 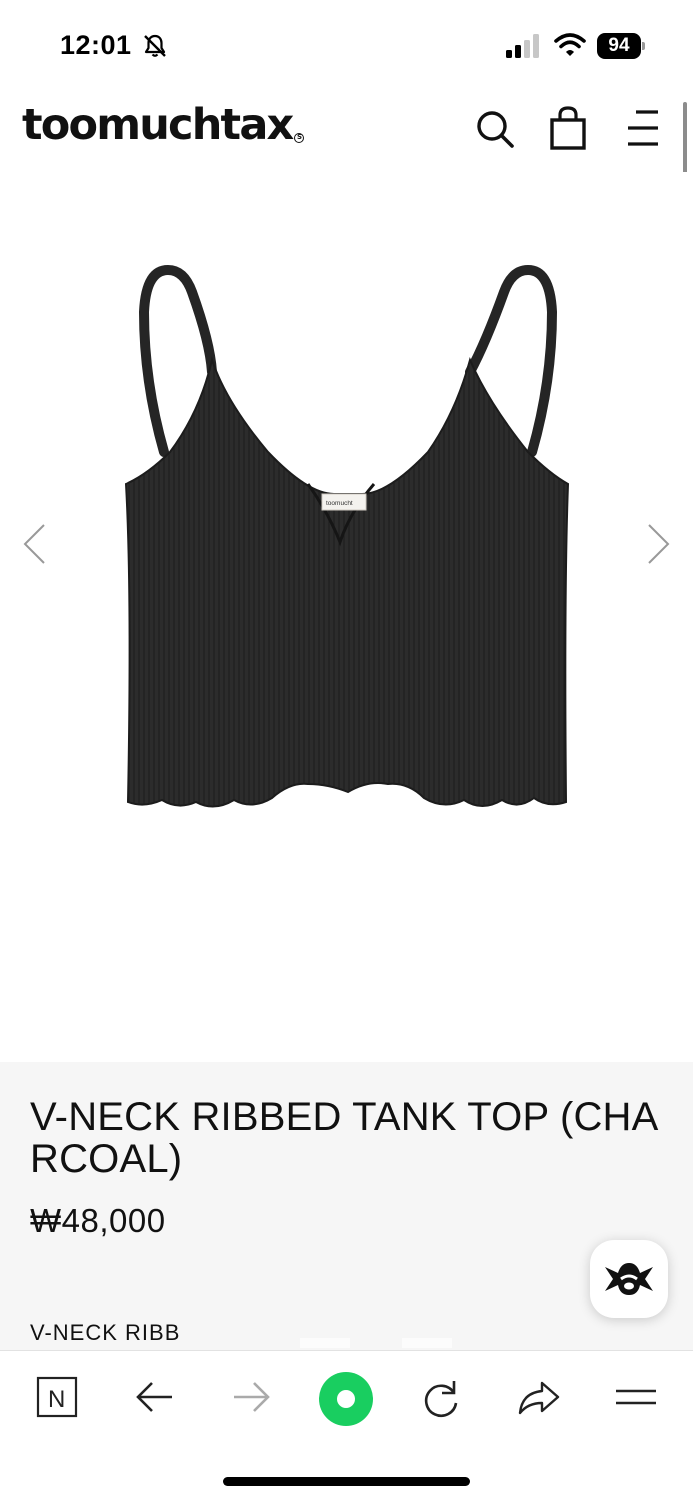 I want to click on chat-button, so click(x=629, y=1279).